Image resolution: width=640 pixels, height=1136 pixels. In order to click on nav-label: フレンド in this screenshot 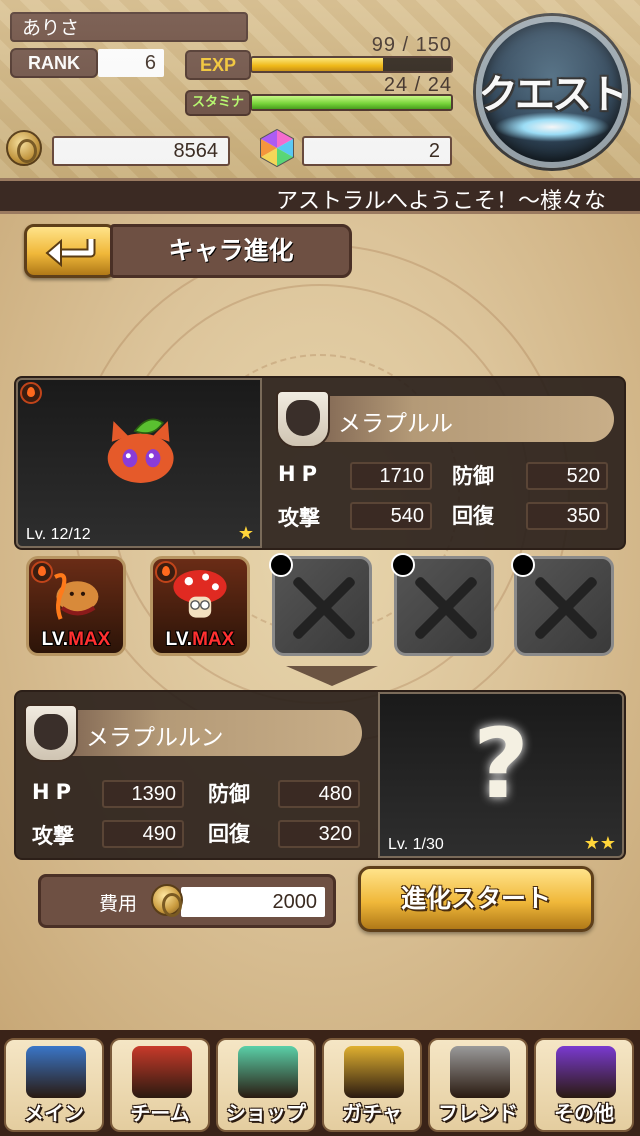, I will do `click(478, 1113)`.